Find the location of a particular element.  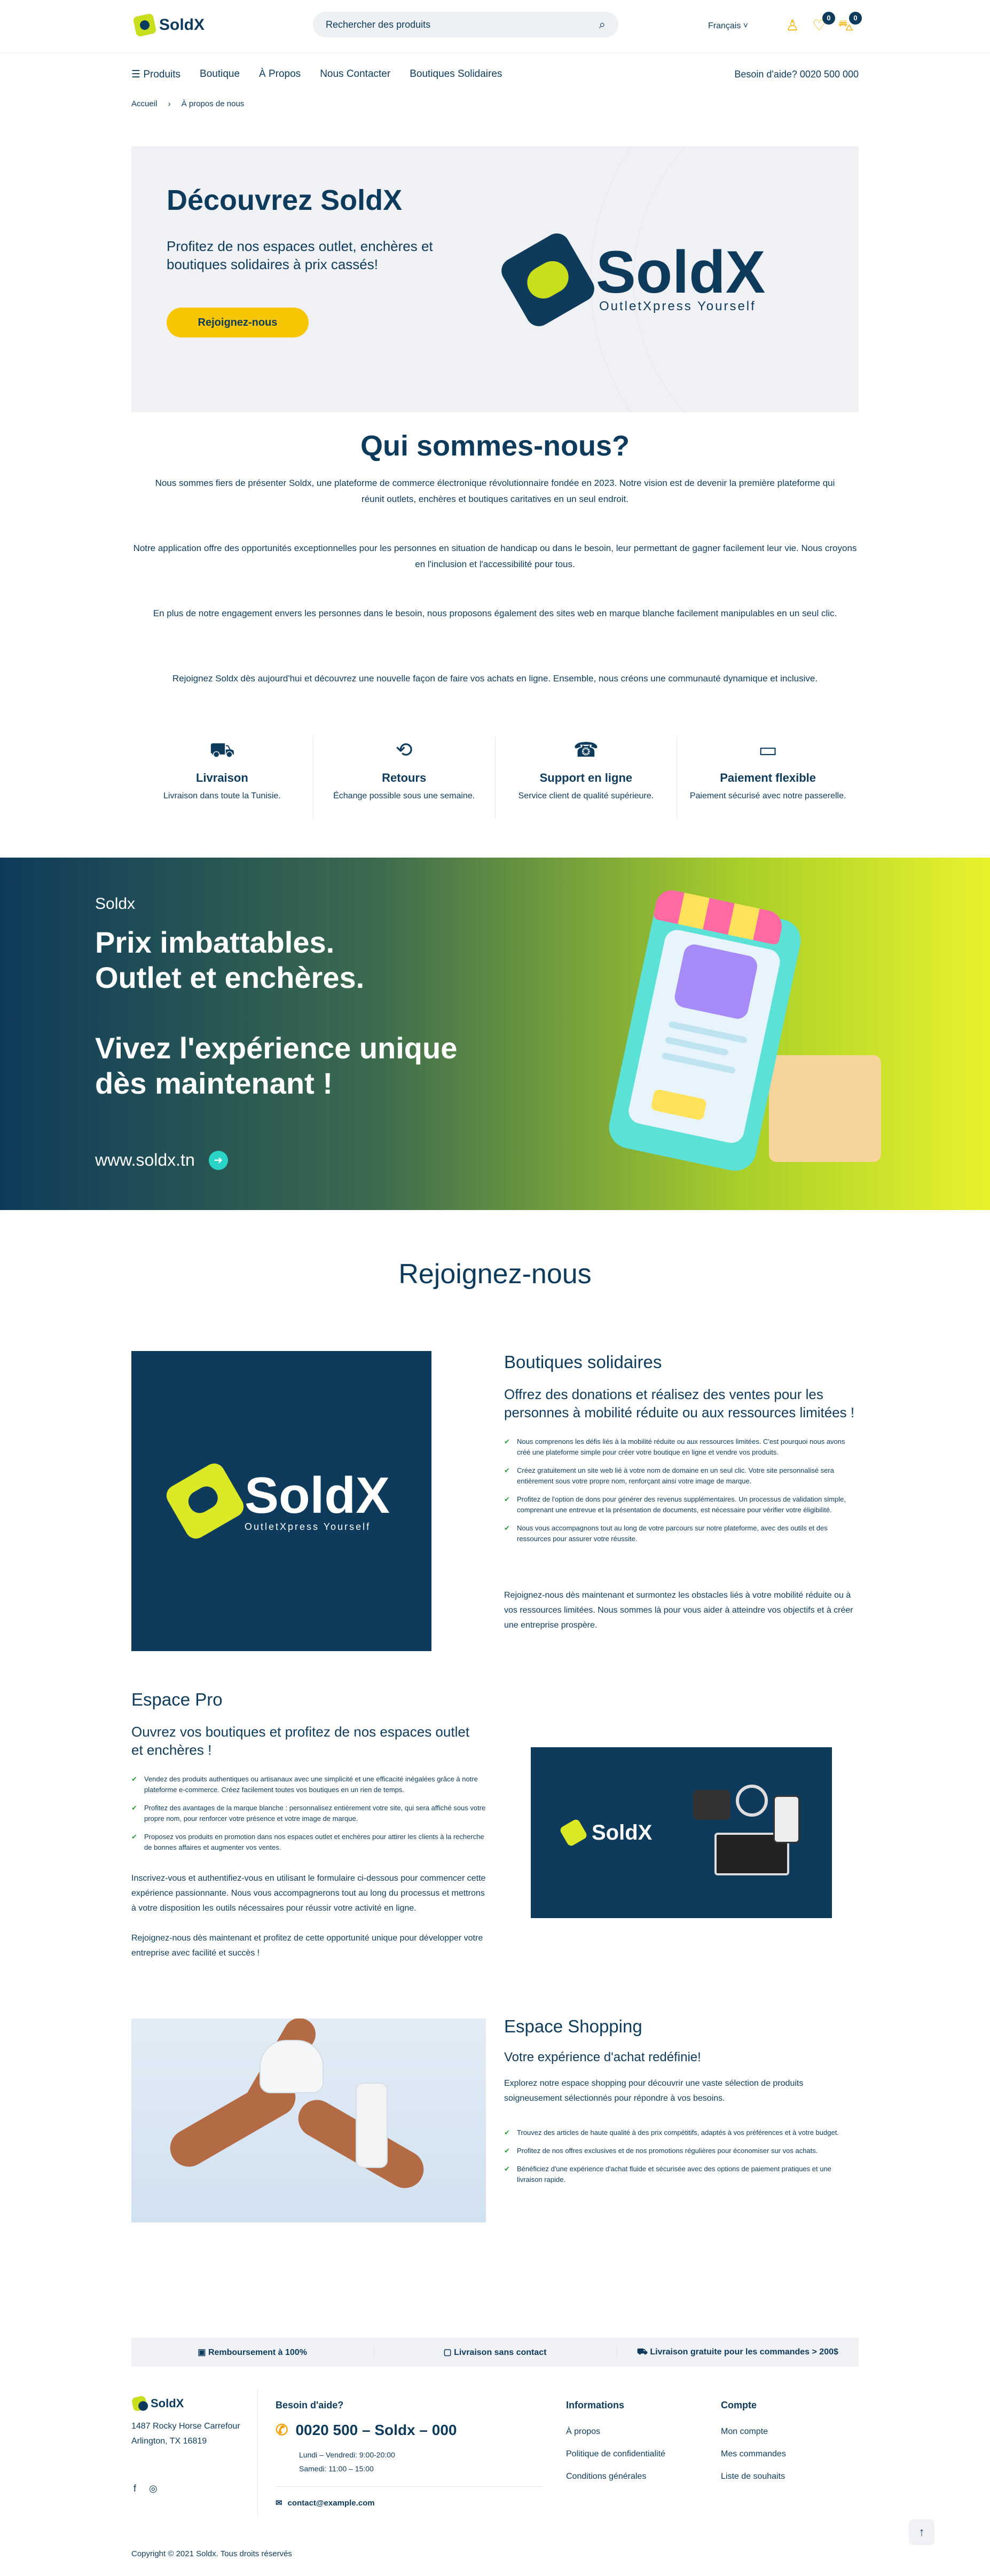

language-label: Français is located at coordinates (724, 25).